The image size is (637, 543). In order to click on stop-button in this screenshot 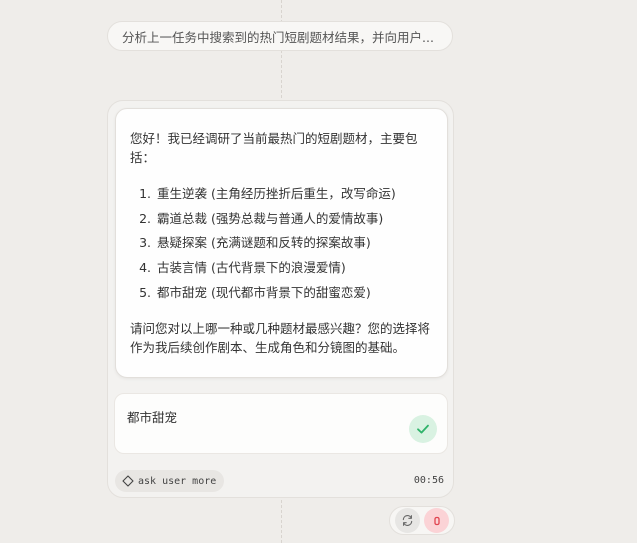, I will do `click(436, 520)`.